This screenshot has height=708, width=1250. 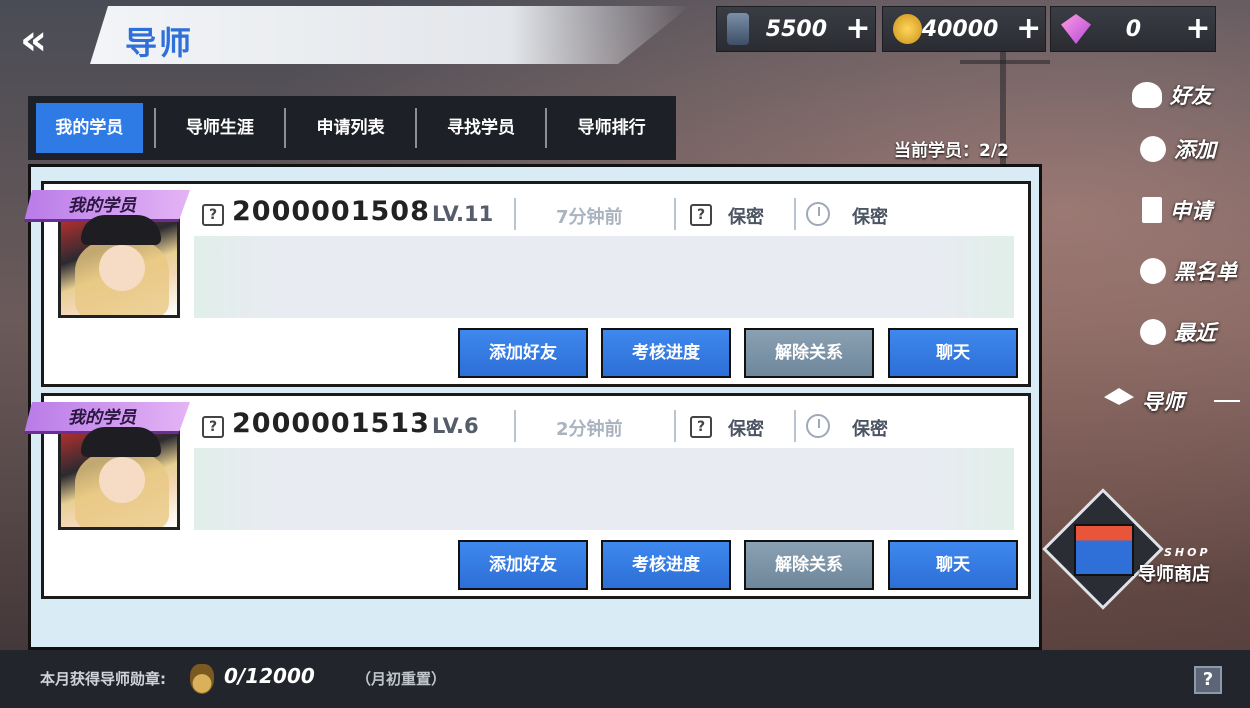 I want to click on menu-recent-label: 最近, so click(x=1195, y=333).